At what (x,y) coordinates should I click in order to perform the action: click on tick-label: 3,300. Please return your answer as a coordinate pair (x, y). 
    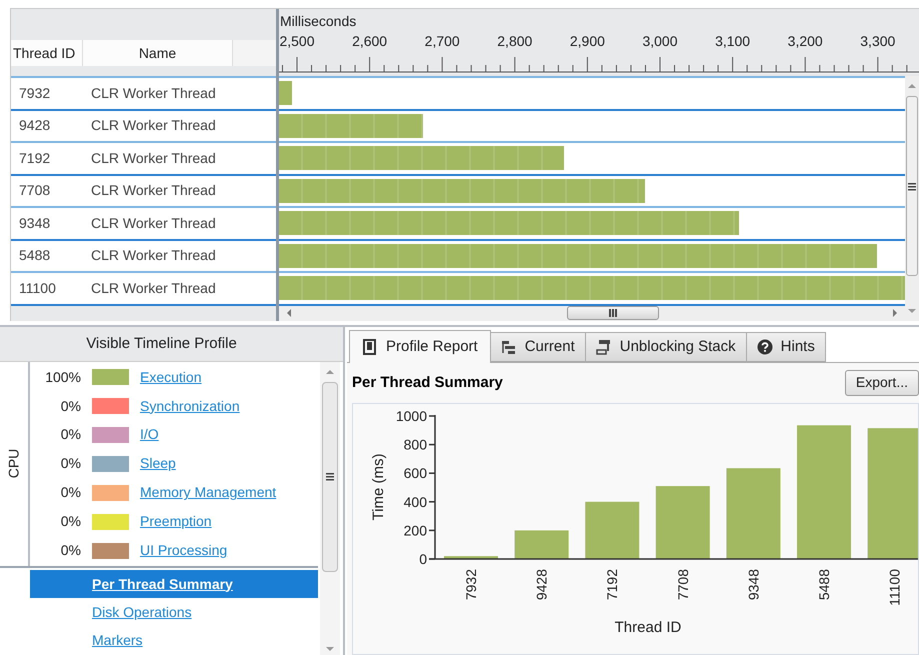
    Looking at the image, I should click on (878, 41).